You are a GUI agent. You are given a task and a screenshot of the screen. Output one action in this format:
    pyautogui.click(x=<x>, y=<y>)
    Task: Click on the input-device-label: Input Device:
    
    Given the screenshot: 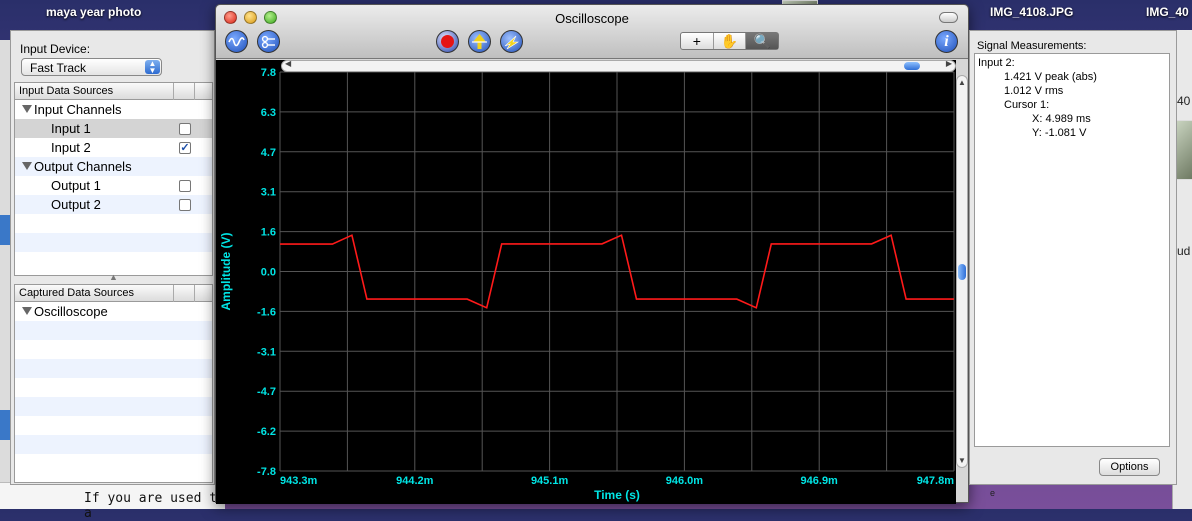 What is the action you would take?
    pyautogui.click(x=55, y=49)
    